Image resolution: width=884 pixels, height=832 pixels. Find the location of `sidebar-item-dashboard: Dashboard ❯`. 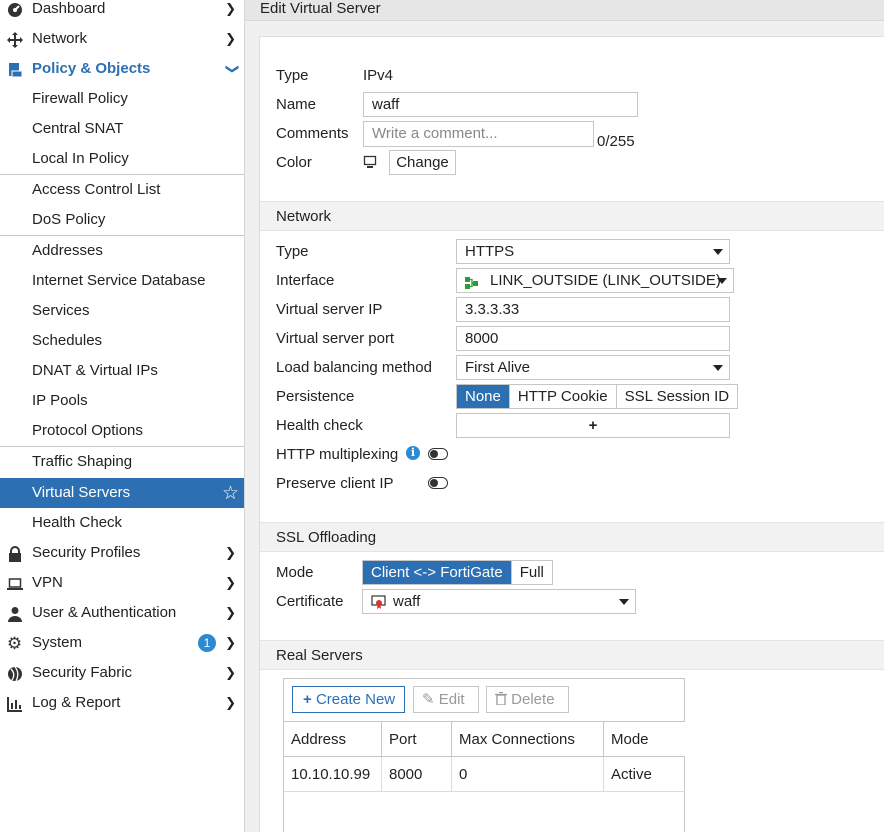

sidebar-item-dashboard: Dashboard ❯ is located at coordinates (122, 12).